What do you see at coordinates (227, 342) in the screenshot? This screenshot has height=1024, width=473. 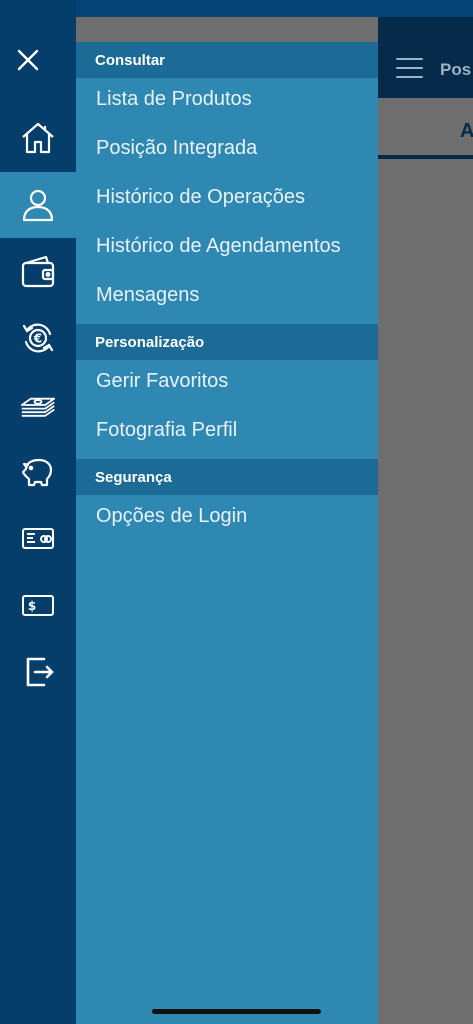 I see `section-header-personalizacao: Personalização` at bounding box center [227, 342].